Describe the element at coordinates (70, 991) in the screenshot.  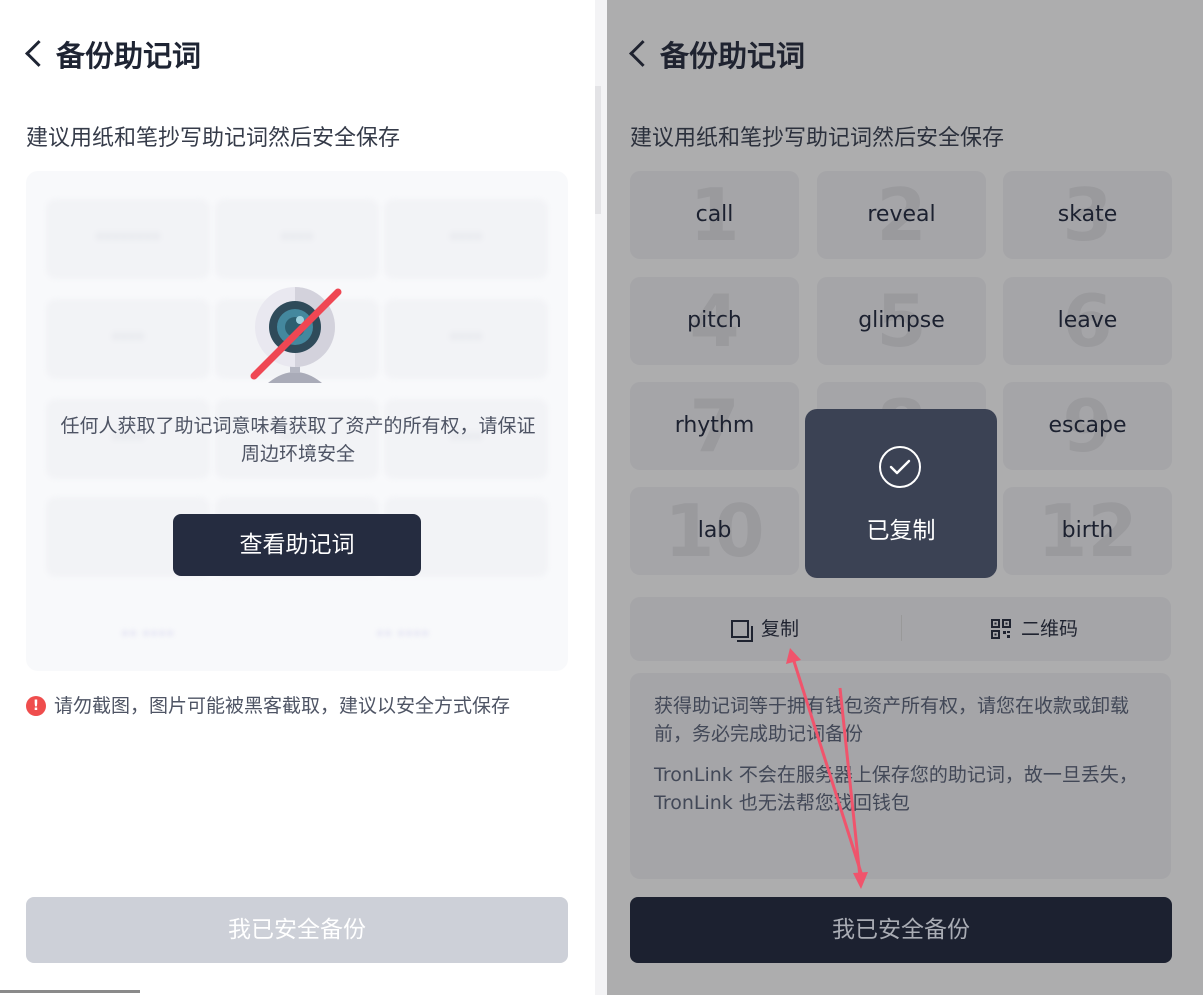
I see `bottom-edge-line` at that location.